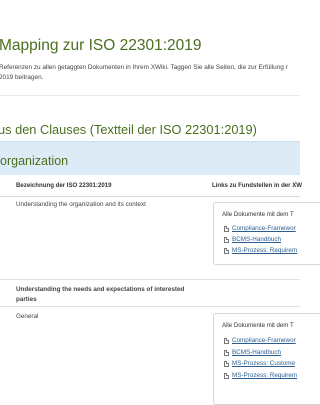 The width and height of the screenshot is (320, 405). What do you see at coordinates (150, 95) in the screenshot?
I see `divider` at bounding box center [150, 95].